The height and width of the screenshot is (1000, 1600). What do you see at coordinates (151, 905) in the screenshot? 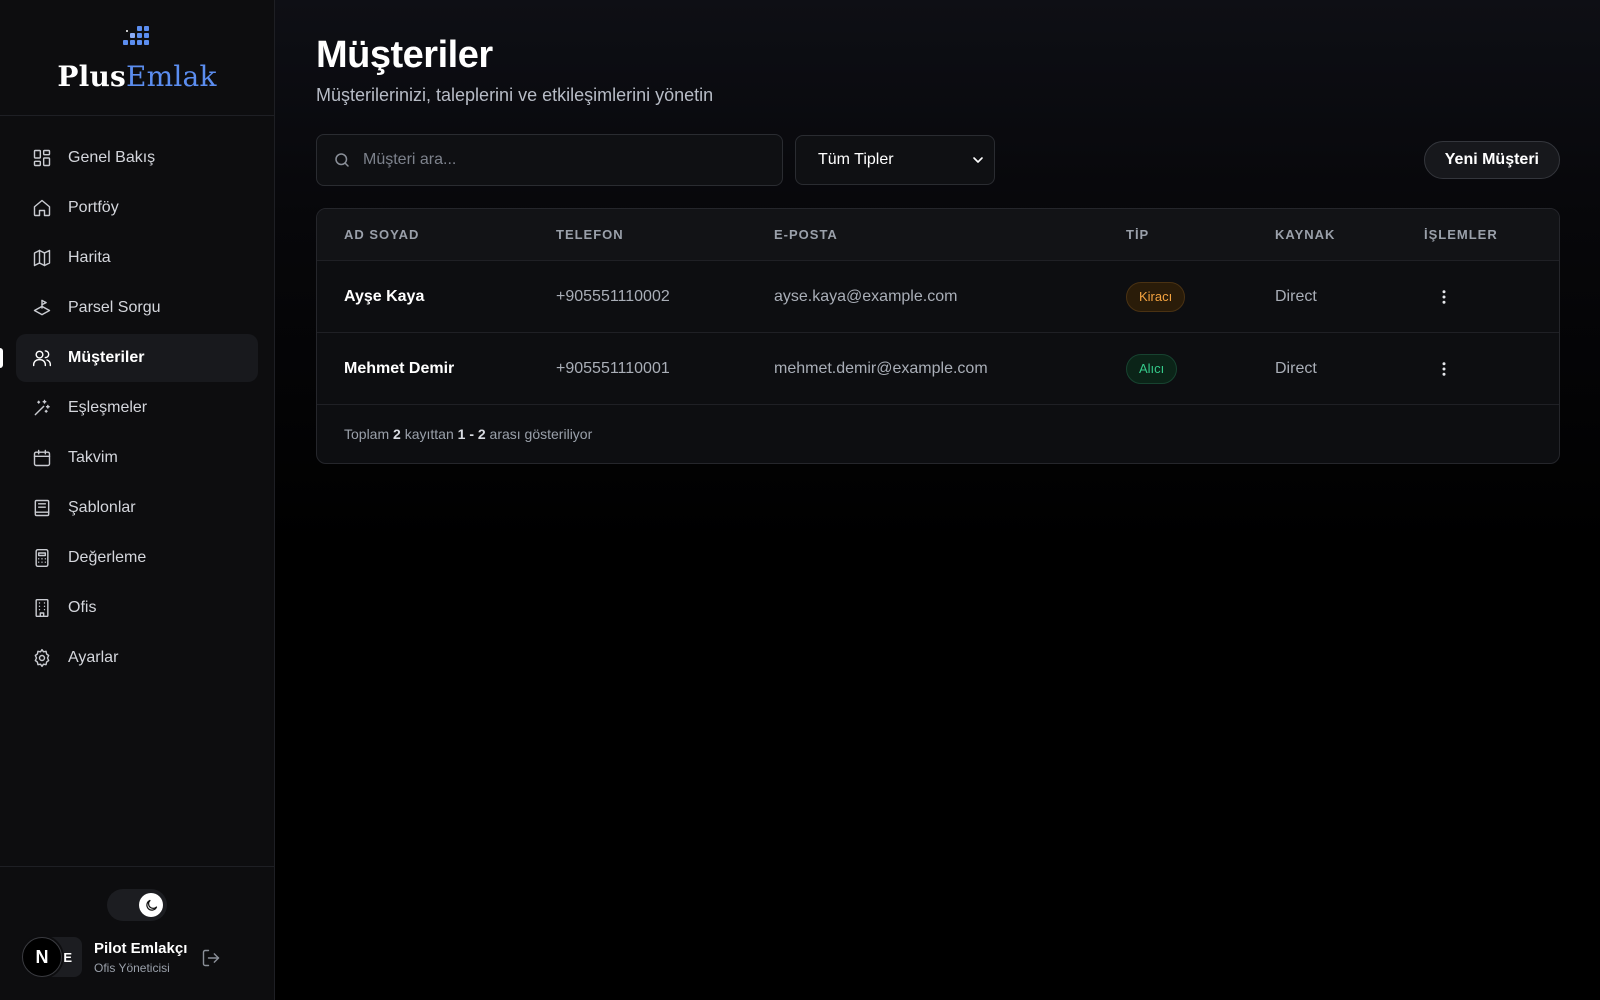
I see `moon-icon` at bounding box center [151, 905].